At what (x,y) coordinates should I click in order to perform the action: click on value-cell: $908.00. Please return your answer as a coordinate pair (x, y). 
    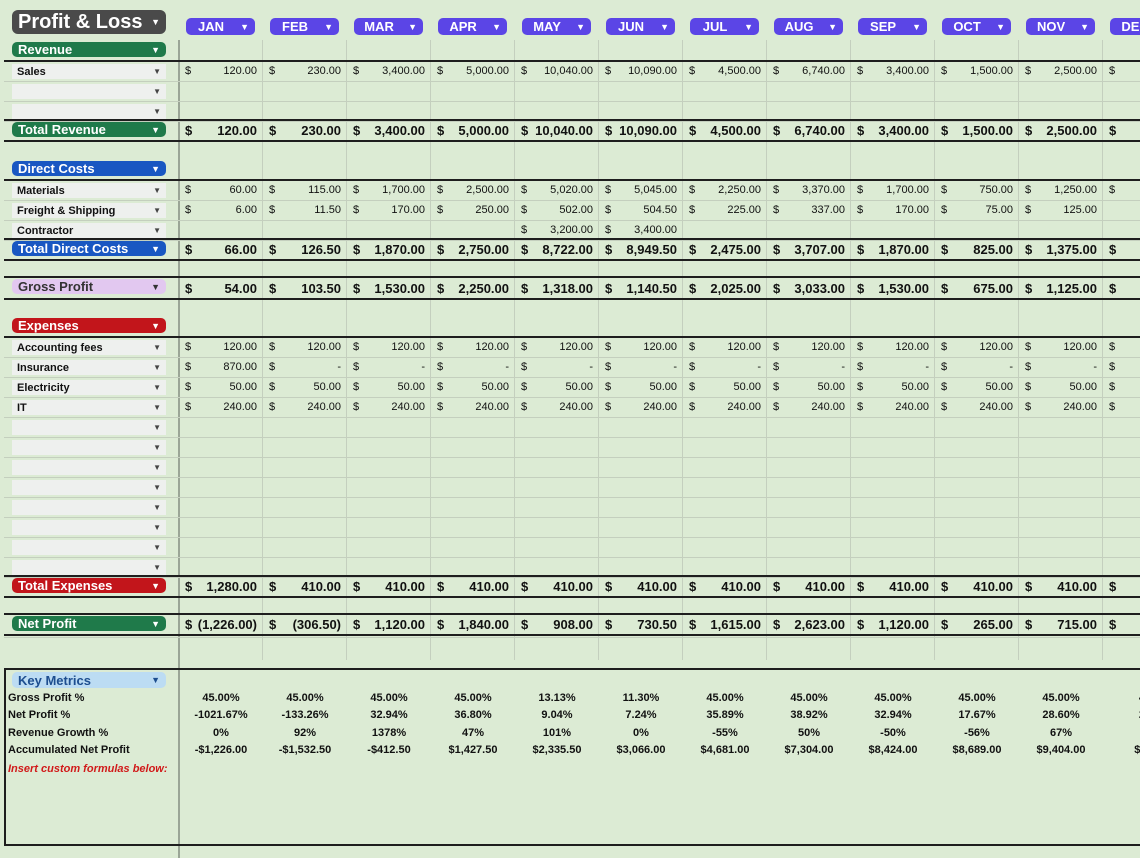
    Looking at the image, I should click on (557, 624).